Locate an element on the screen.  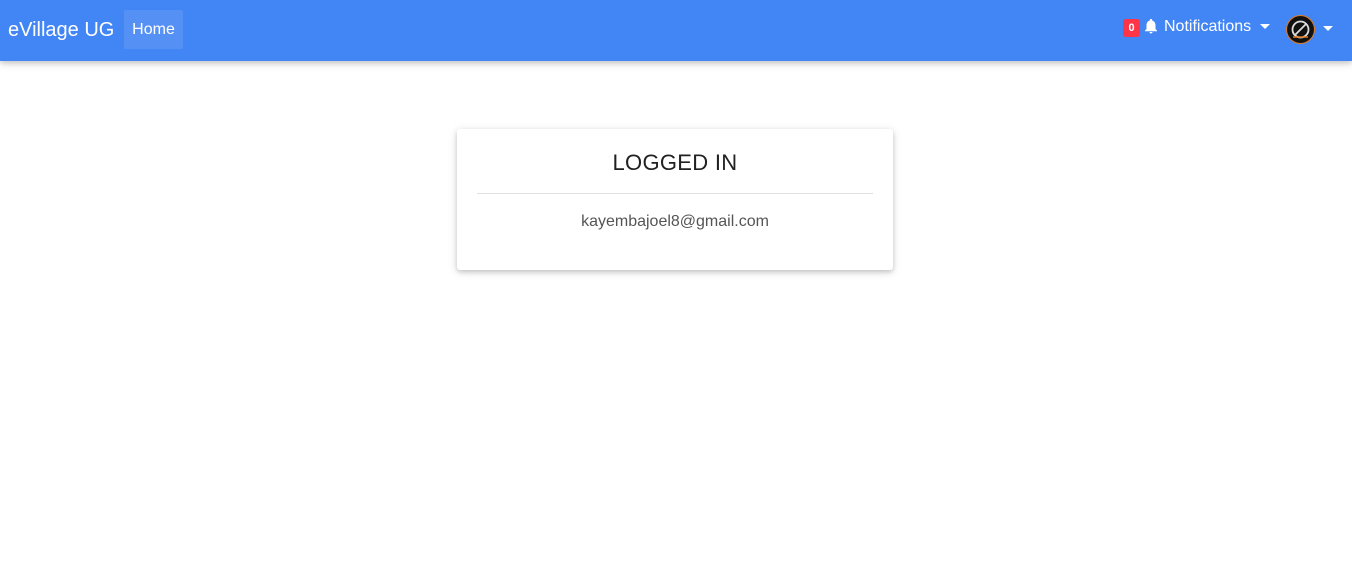
login-status-card: LOGGED IN kayembajoel8@gmail.com is located at coordinates (675, 199).